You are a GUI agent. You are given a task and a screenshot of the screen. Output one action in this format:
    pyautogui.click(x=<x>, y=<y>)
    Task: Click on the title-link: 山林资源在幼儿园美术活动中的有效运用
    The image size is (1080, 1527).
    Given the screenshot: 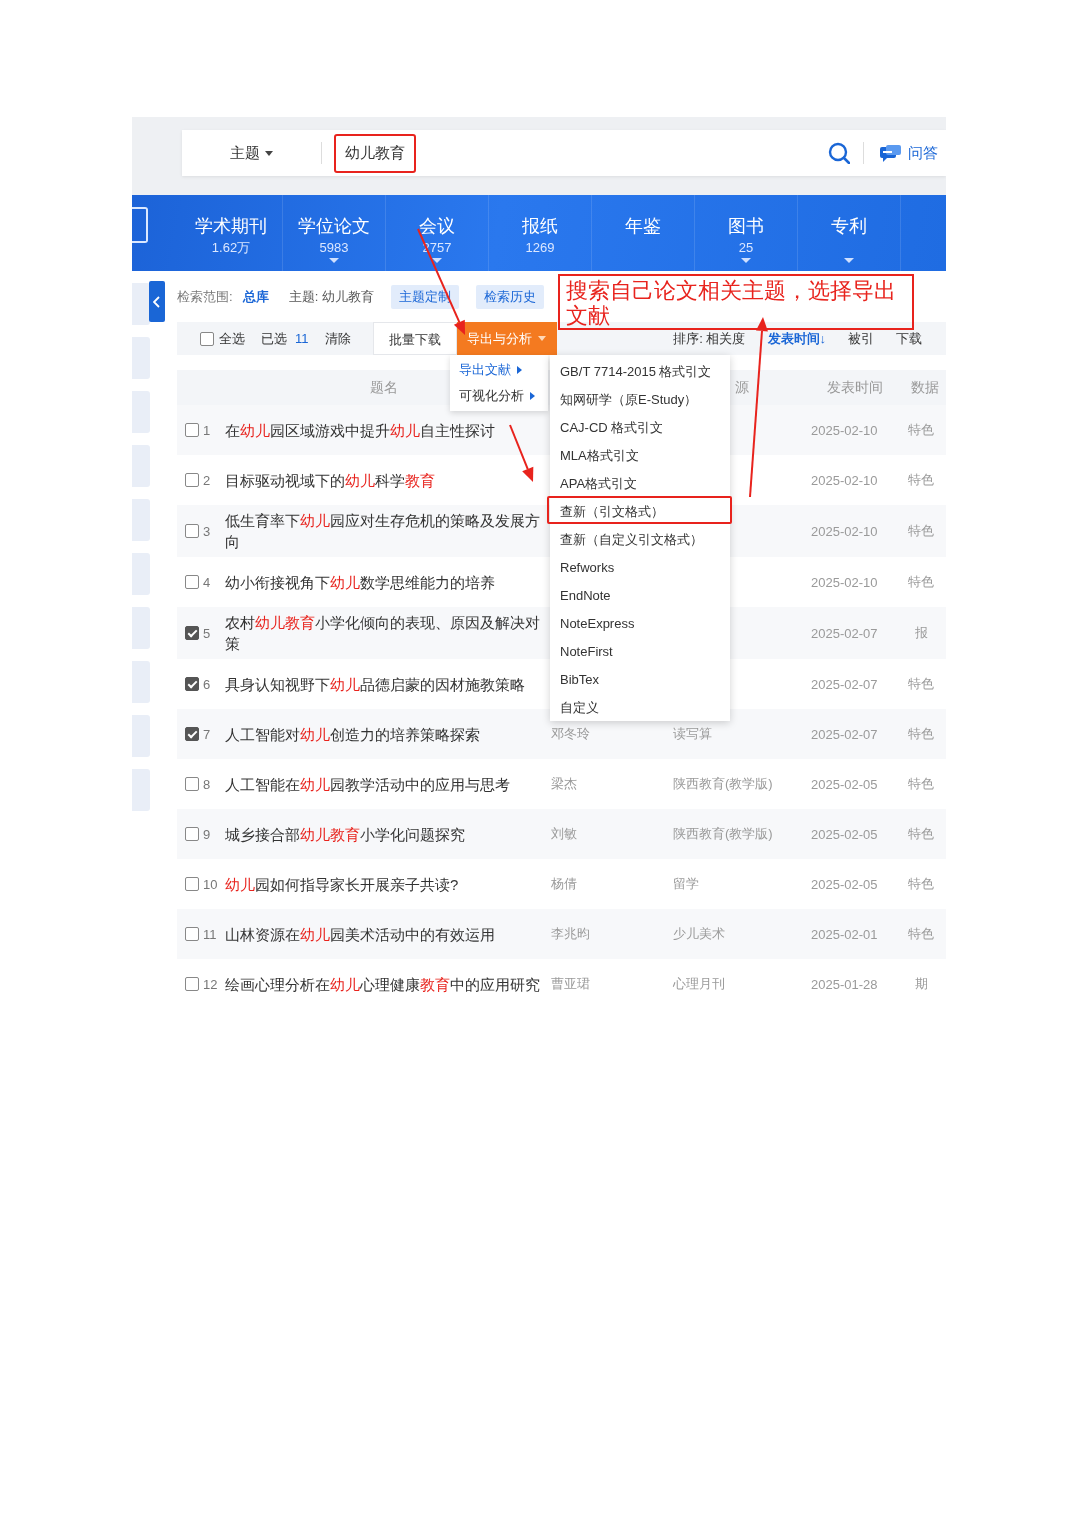 What is the action you would take?
    pyautogui.click(x=384, y=934)
    